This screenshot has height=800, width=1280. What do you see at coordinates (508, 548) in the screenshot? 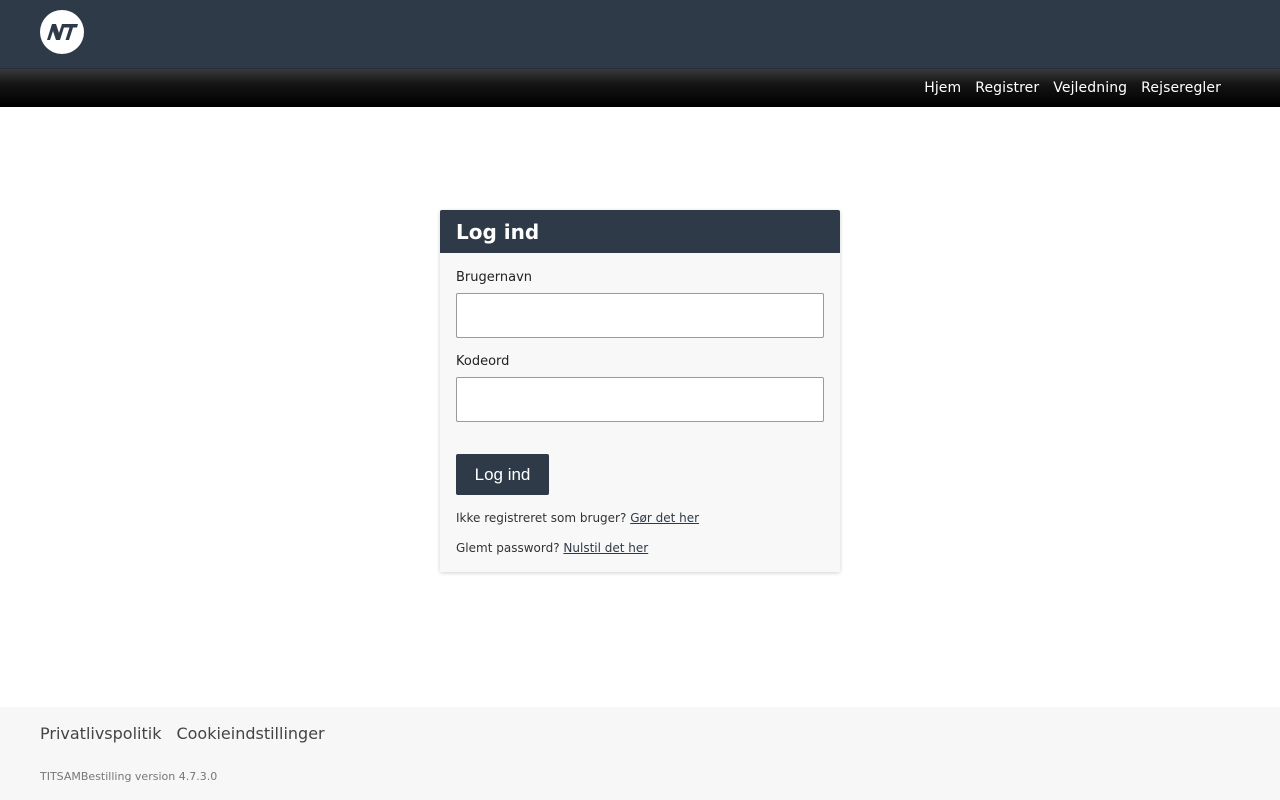
I see `forgot-prompt: Glemt password?` at bounding box center [508, 548].